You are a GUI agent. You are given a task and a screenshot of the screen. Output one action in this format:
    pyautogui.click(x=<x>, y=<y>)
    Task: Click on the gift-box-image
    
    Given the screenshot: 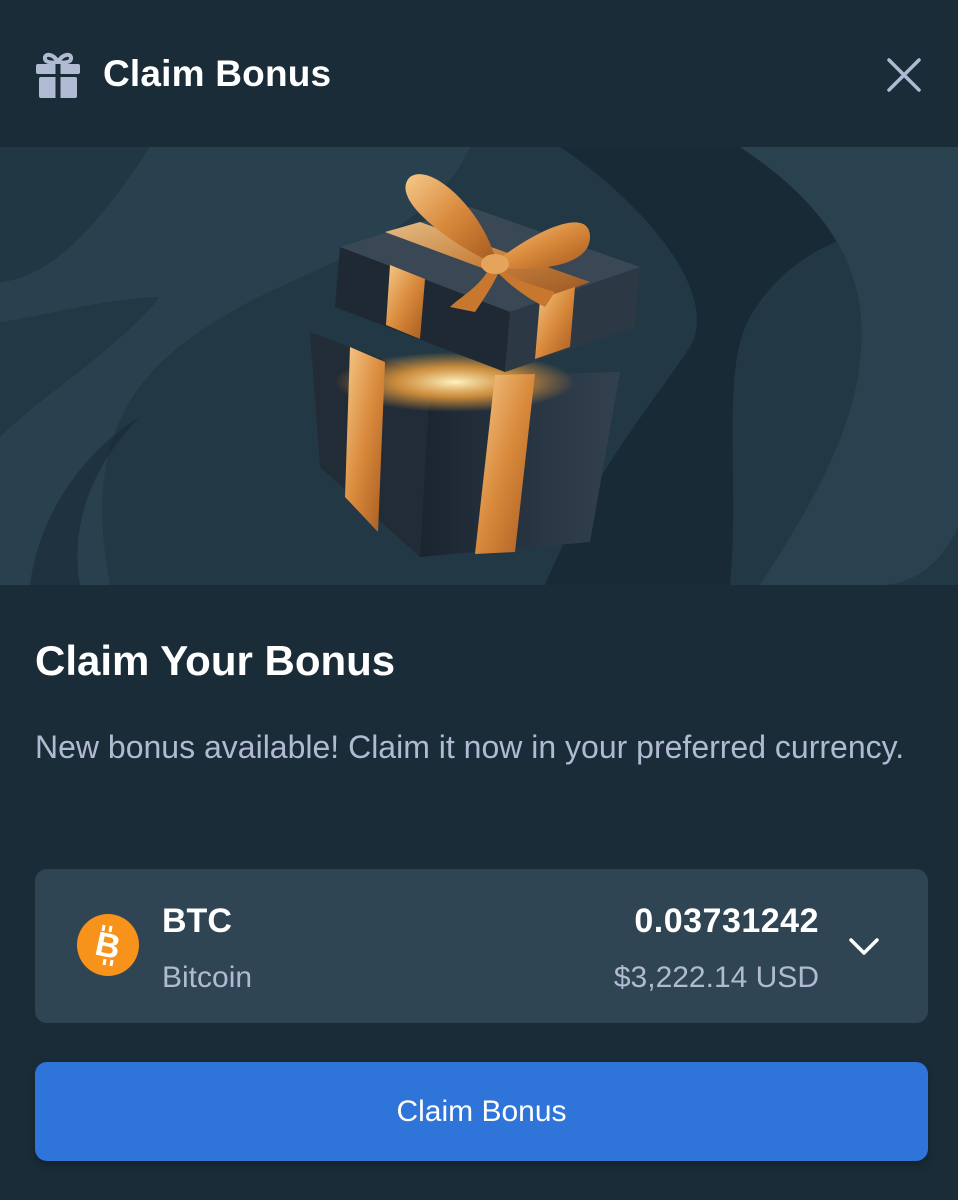 What is the action you would take?
    pyautogui.click(x=475, y=365)
    